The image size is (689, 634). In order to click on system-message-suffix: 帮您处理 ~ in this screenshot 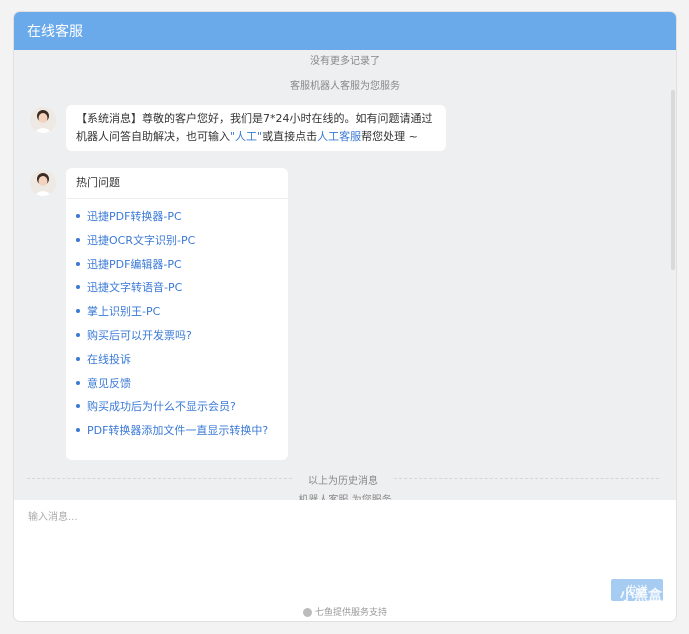, I will do `click(389, 136)`.